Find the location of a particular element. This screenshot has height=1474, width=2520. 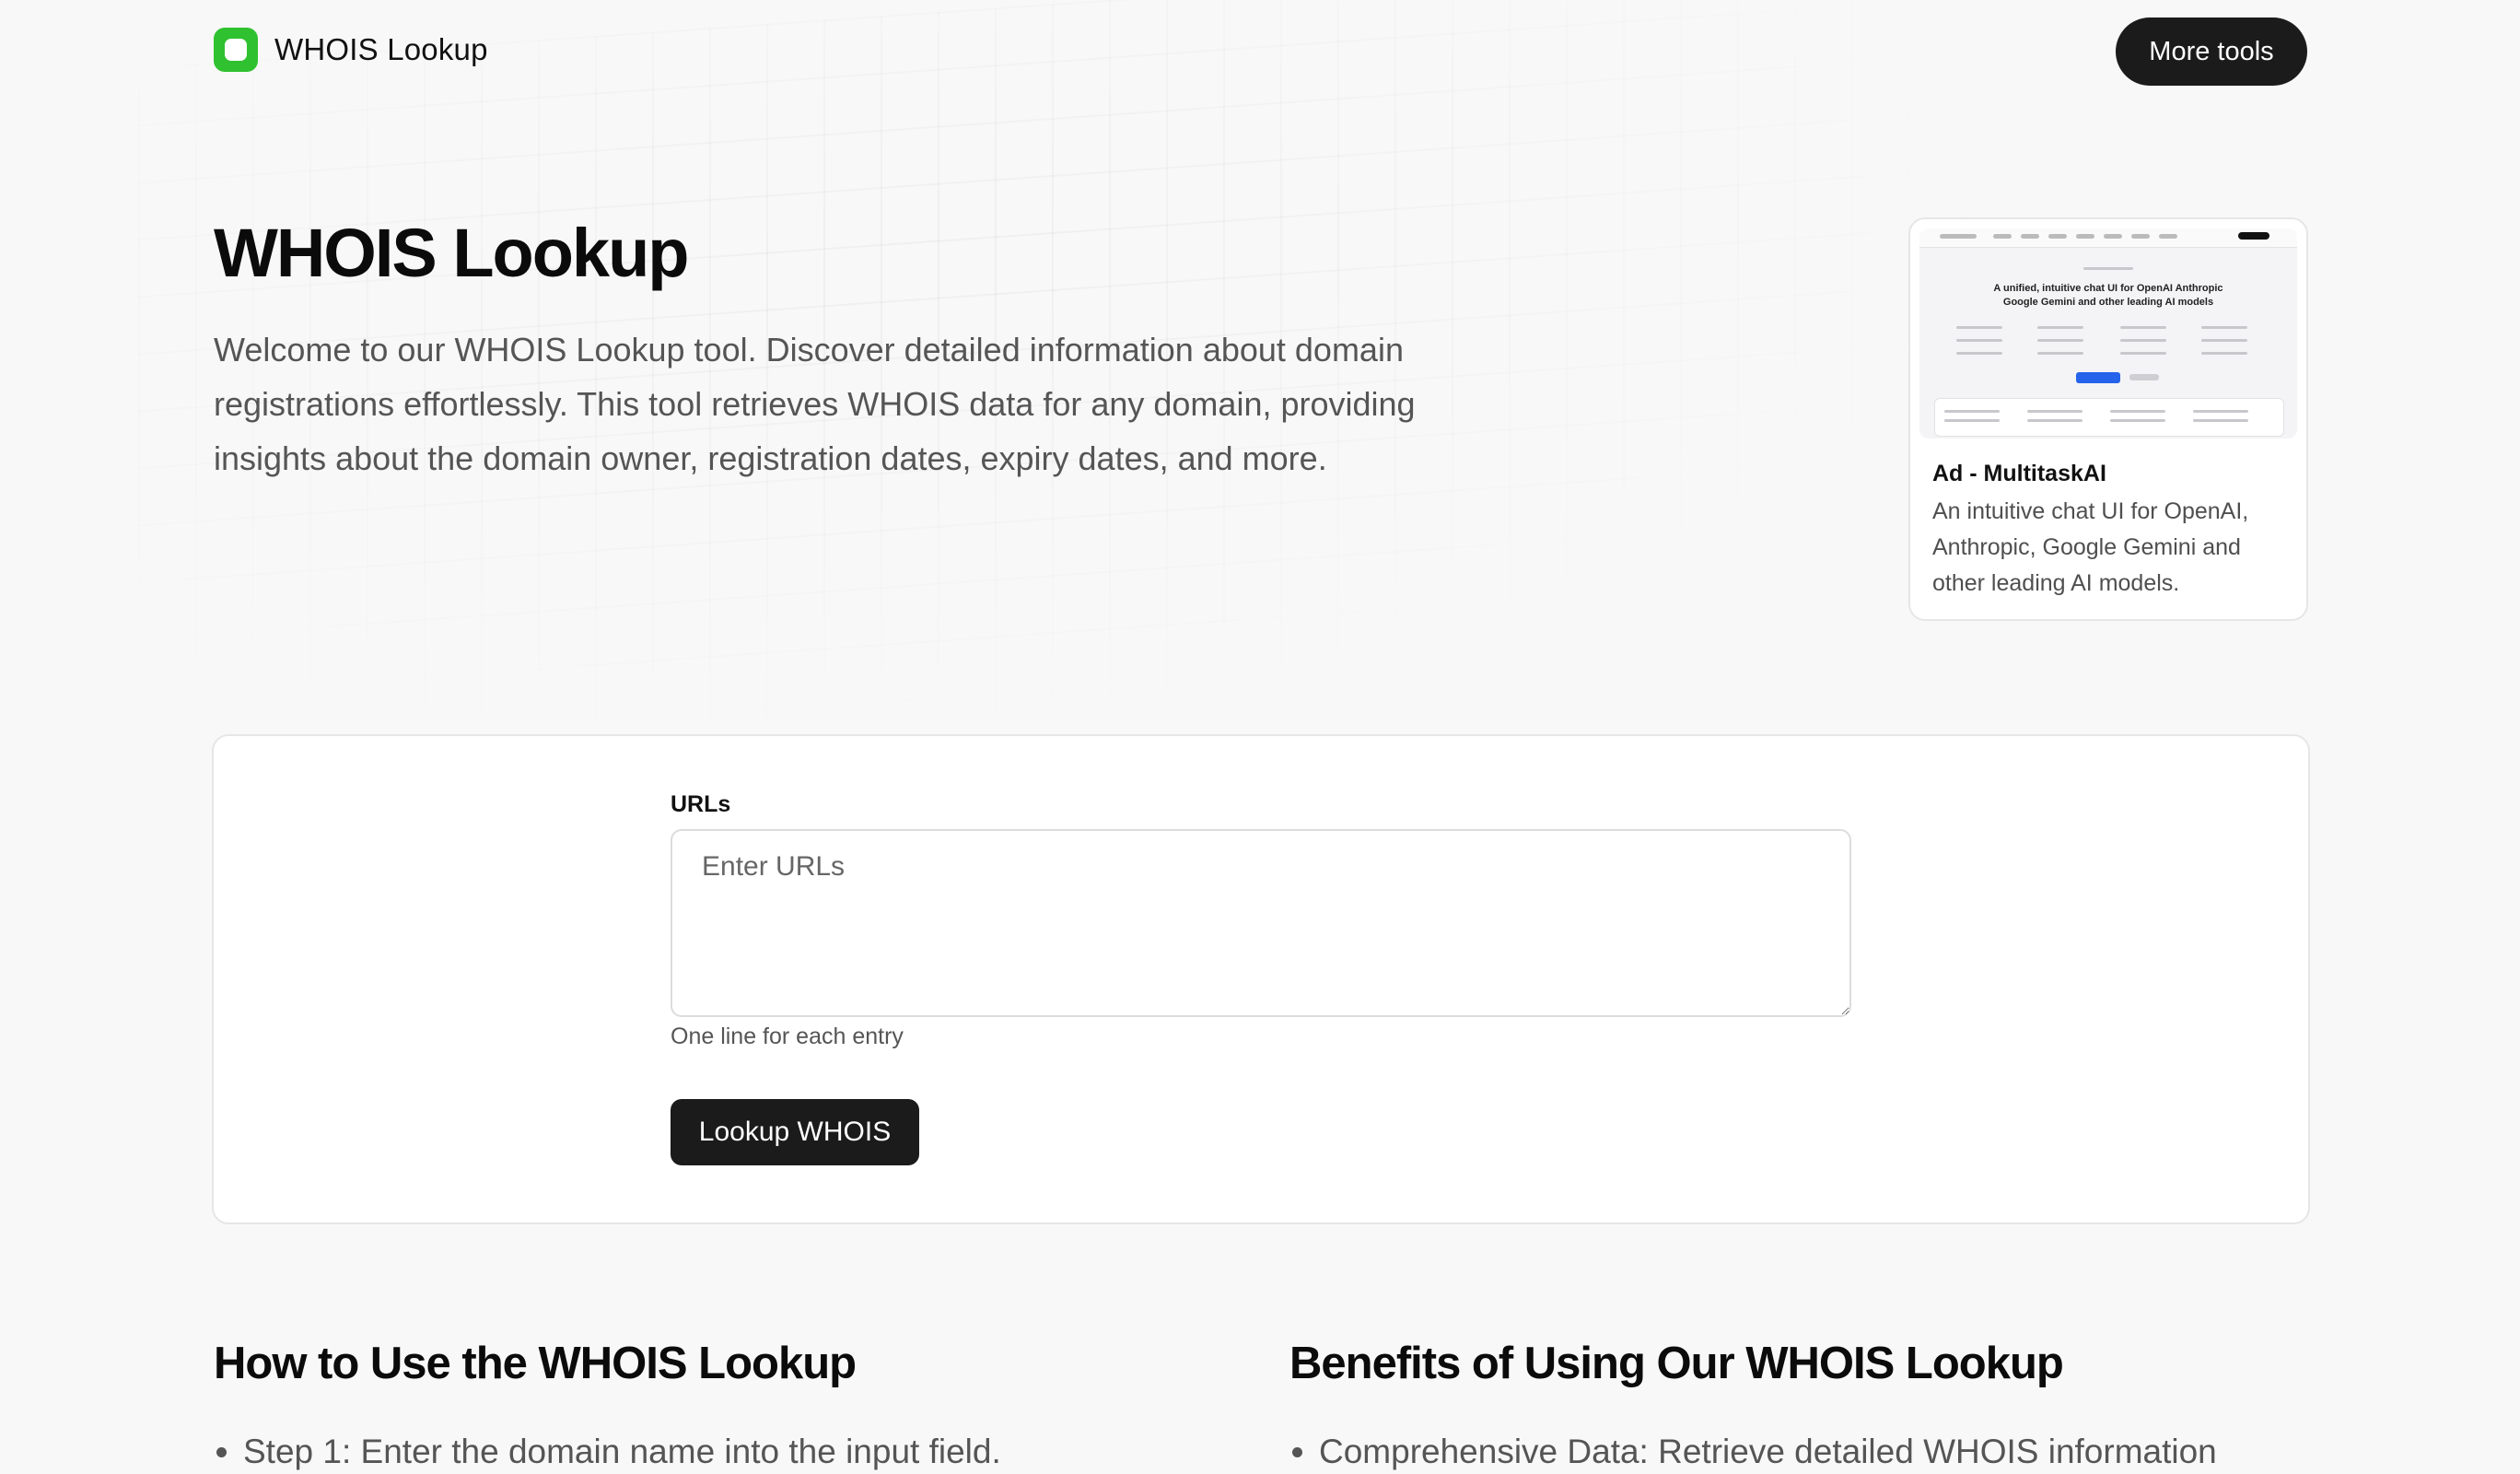

urls-help-text: One line for each entry is located at coordinates (787, 1036).